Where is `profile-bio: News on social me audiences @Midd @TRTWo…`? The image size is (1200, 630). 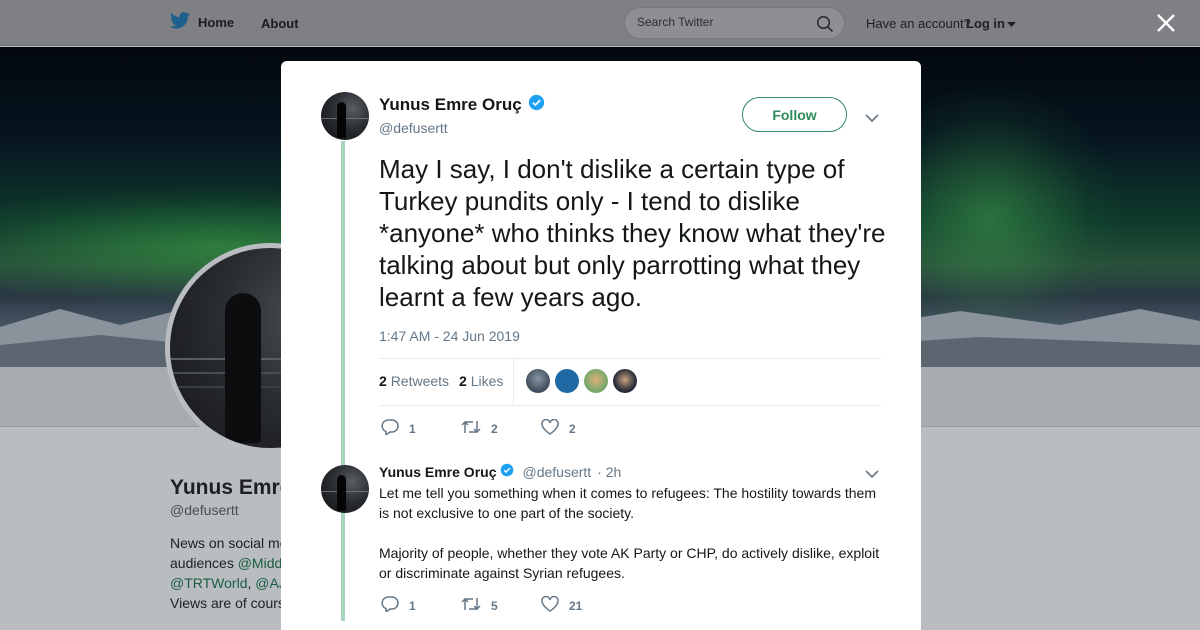
profile-bio: News on social me audiences @Midd @TRTWo… is located at coordinates (230, 573).